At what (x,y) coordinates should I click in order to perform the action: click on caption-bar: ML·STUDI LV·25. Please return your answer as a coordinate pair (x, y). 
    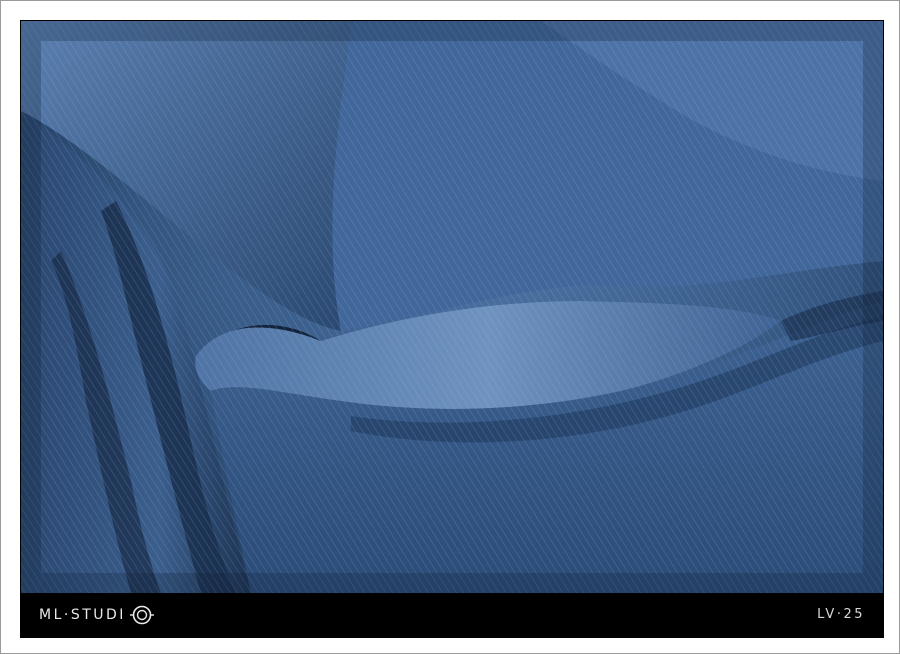
    Looking at the image, I should click on (452, 615).